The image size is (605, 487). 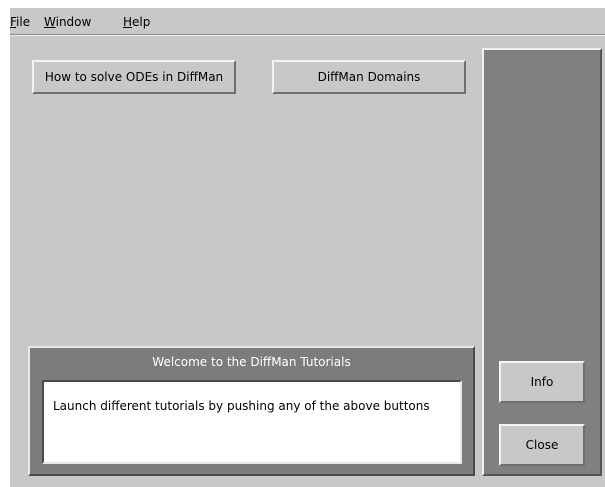 I want to click on menu-help-mnemonic: H, so click(x=128, y=22).